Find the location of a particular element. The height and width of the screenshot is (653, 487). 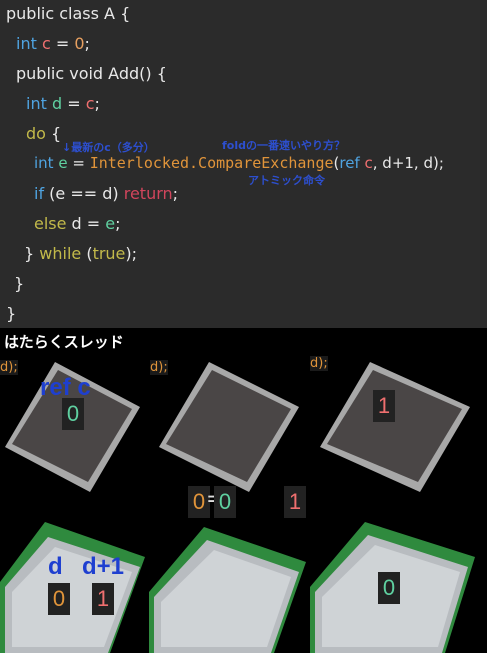

d-value: 0 is located at coordinates (59, 599).